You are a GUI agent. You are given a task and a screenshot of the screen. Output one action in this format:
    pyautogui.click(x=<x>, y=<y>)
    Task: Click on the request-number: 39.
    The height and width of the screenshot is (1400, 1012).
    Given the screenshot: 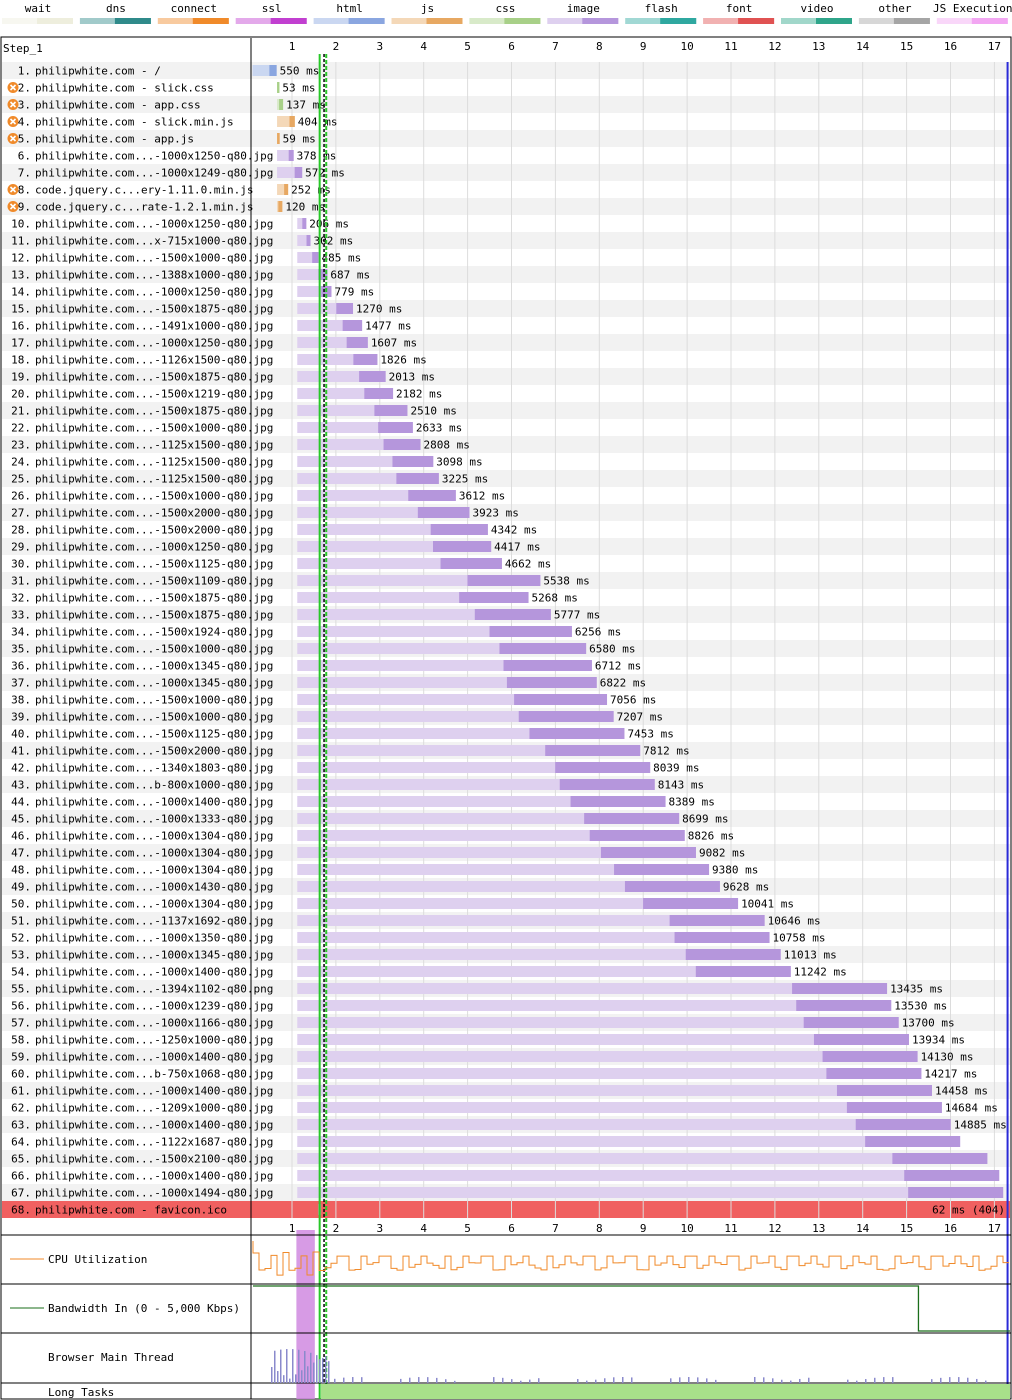 What is the action you would take?
    pyautogui.click(x=21, y=717)
    